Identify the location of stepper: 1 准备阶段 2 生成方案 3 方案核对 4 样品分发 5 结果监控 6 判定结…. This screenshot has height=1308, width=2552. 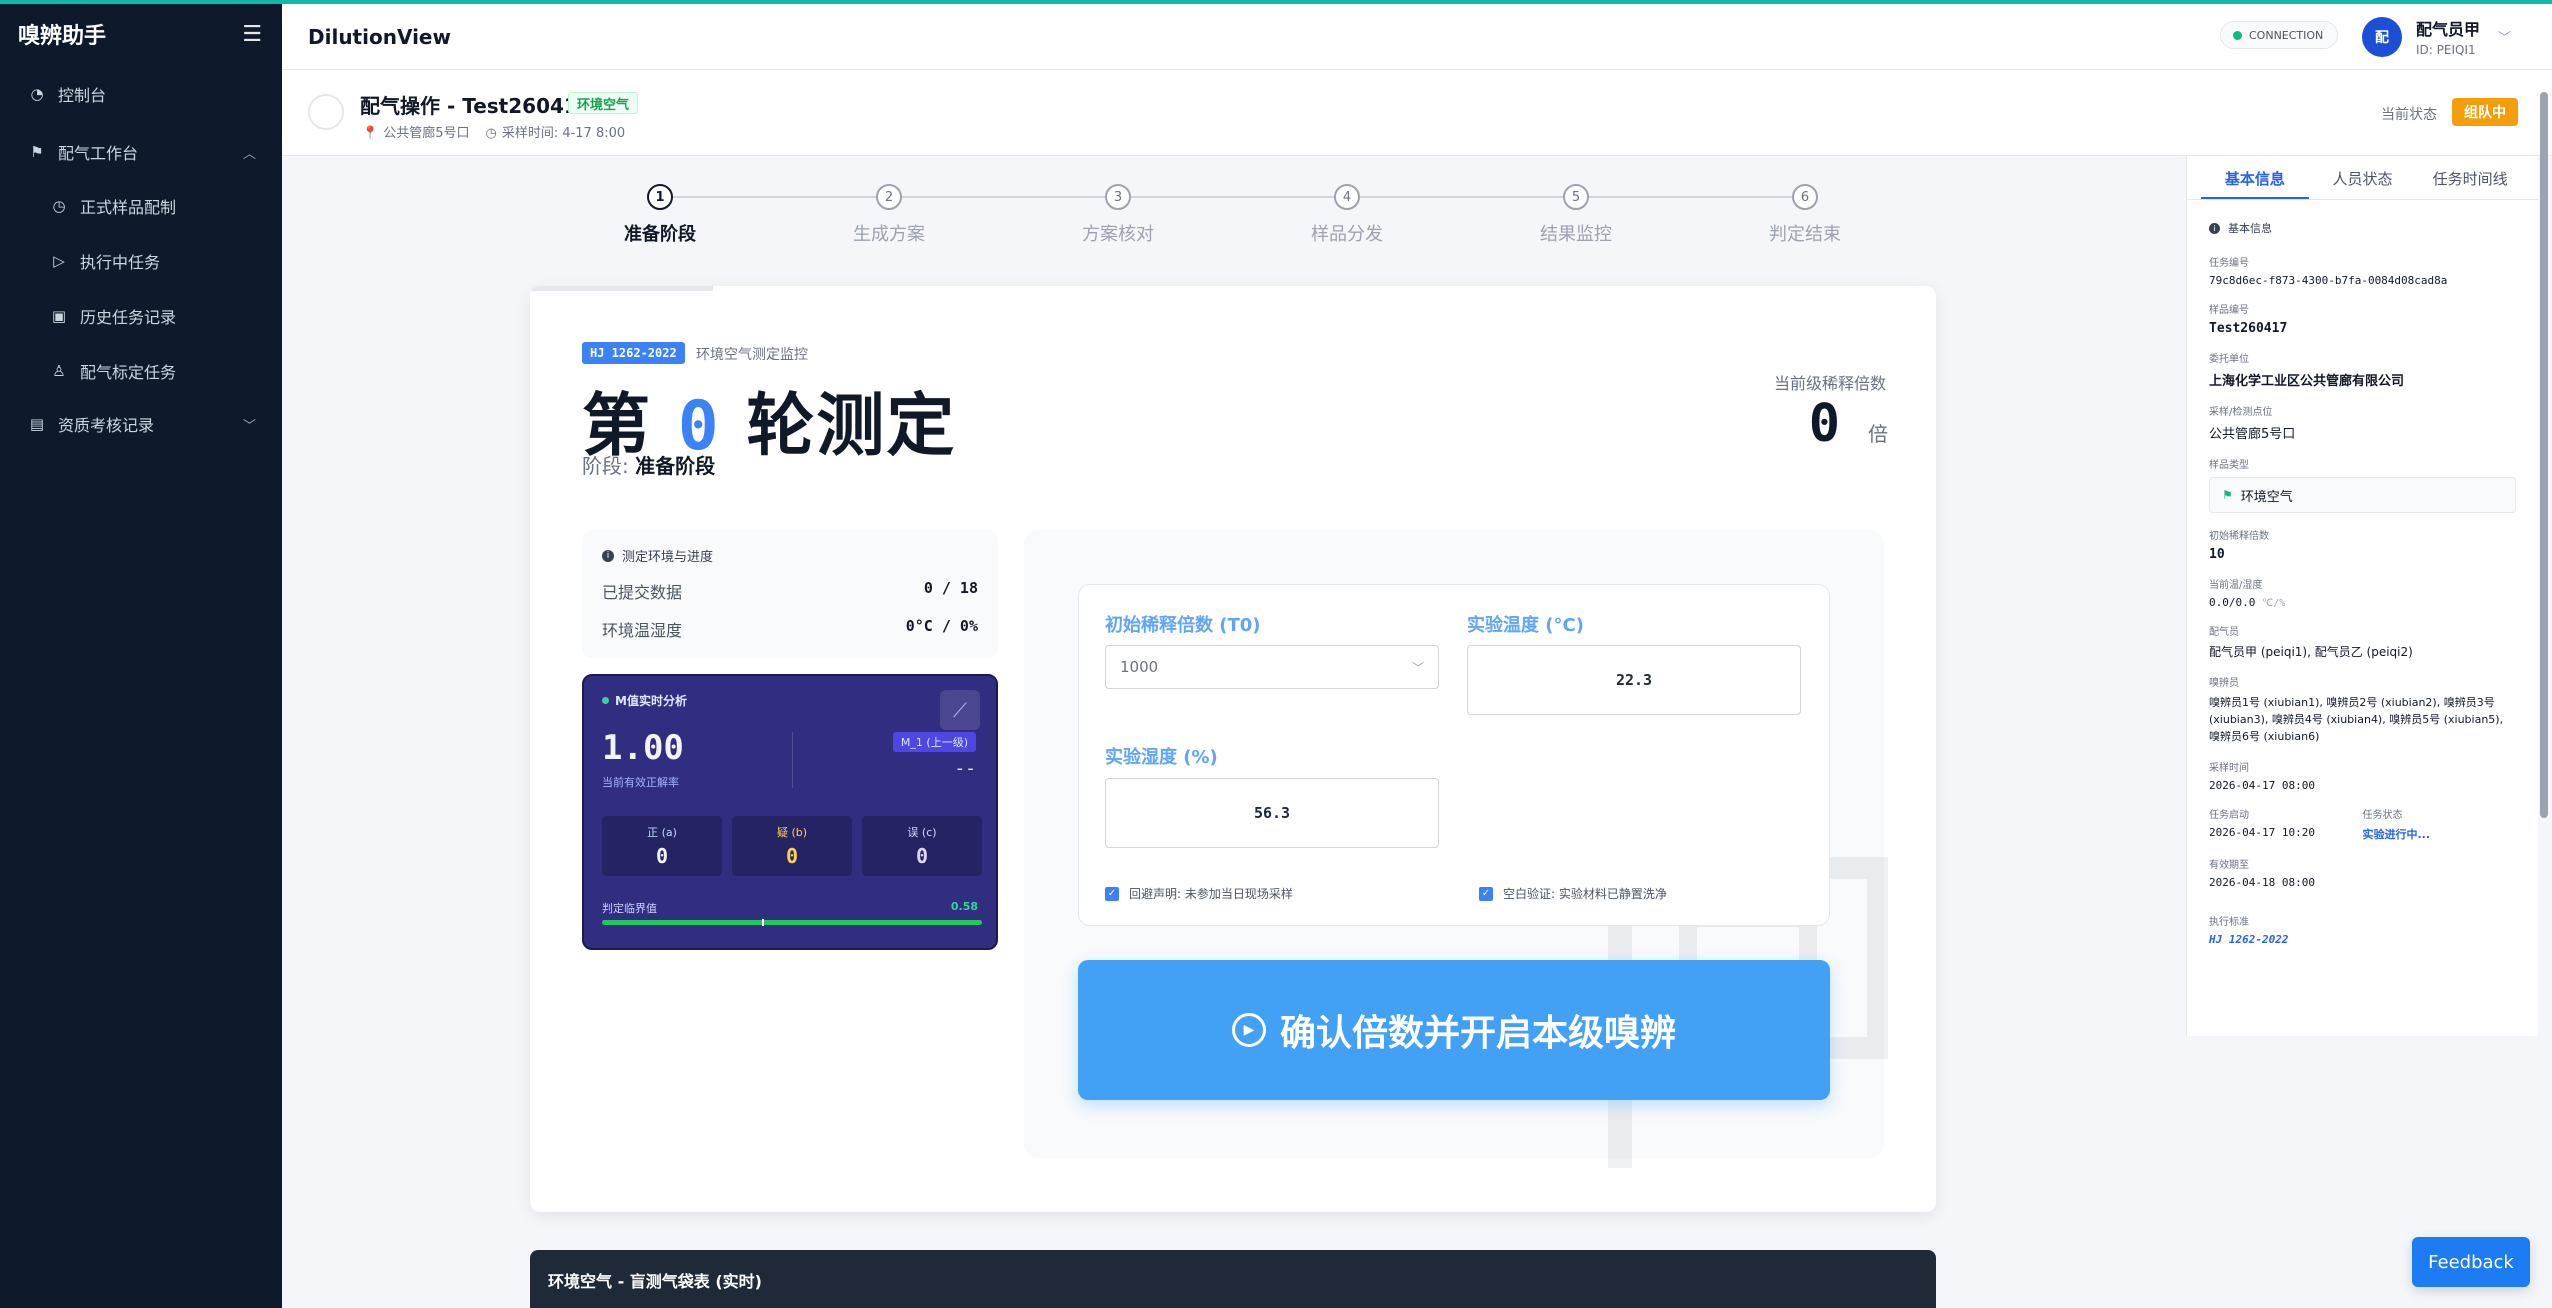
(1232, 219).